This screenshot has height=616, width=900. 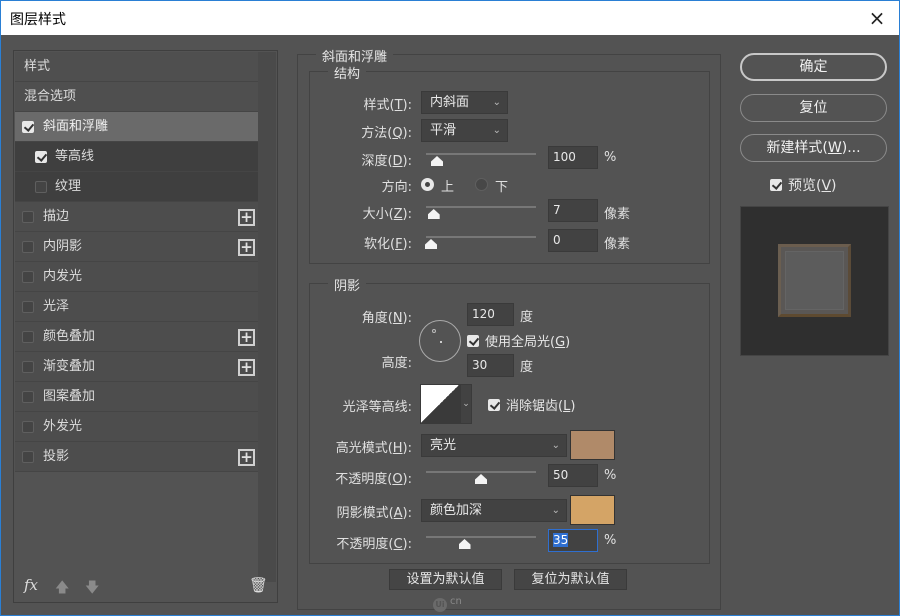 I want to click on style-label: 外发光, so click(x=63, y=426).